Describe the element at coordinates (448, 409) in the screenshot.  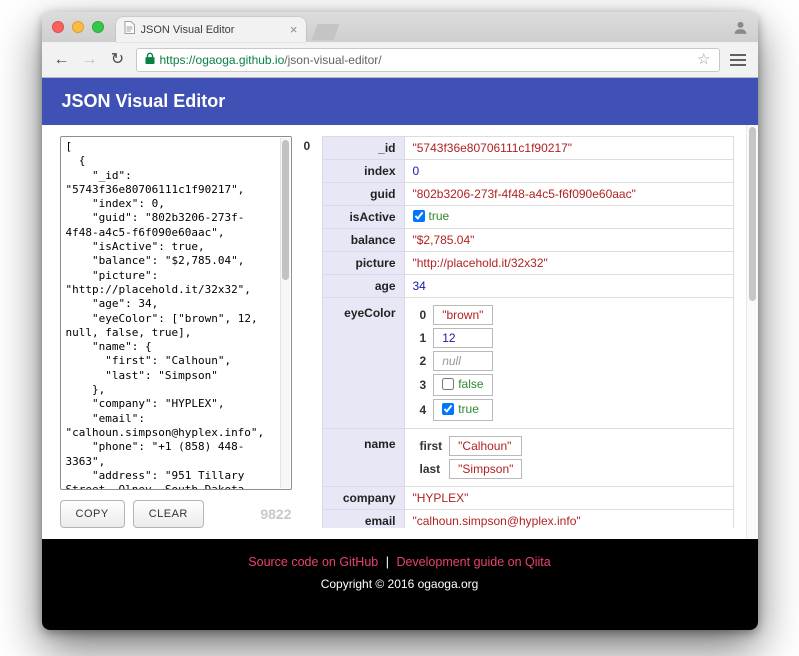
I see `eyecolor-4-checkbox` at that location.